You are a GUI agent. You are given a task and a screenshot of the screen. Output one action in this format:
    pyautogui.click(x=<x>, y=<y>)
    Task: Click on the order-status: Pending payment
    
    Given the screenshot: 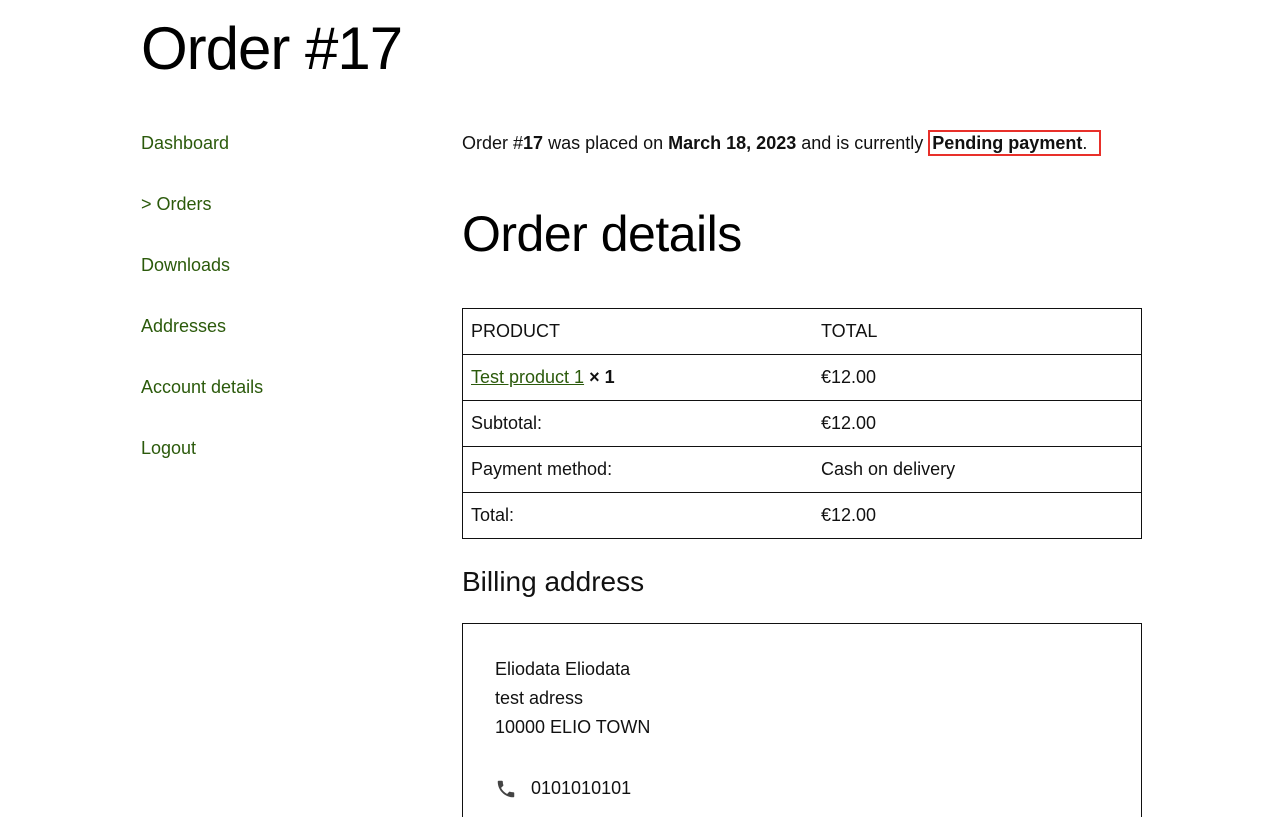 What is the action you would take?
    pyautogui.click(x=1007, y=143)
    